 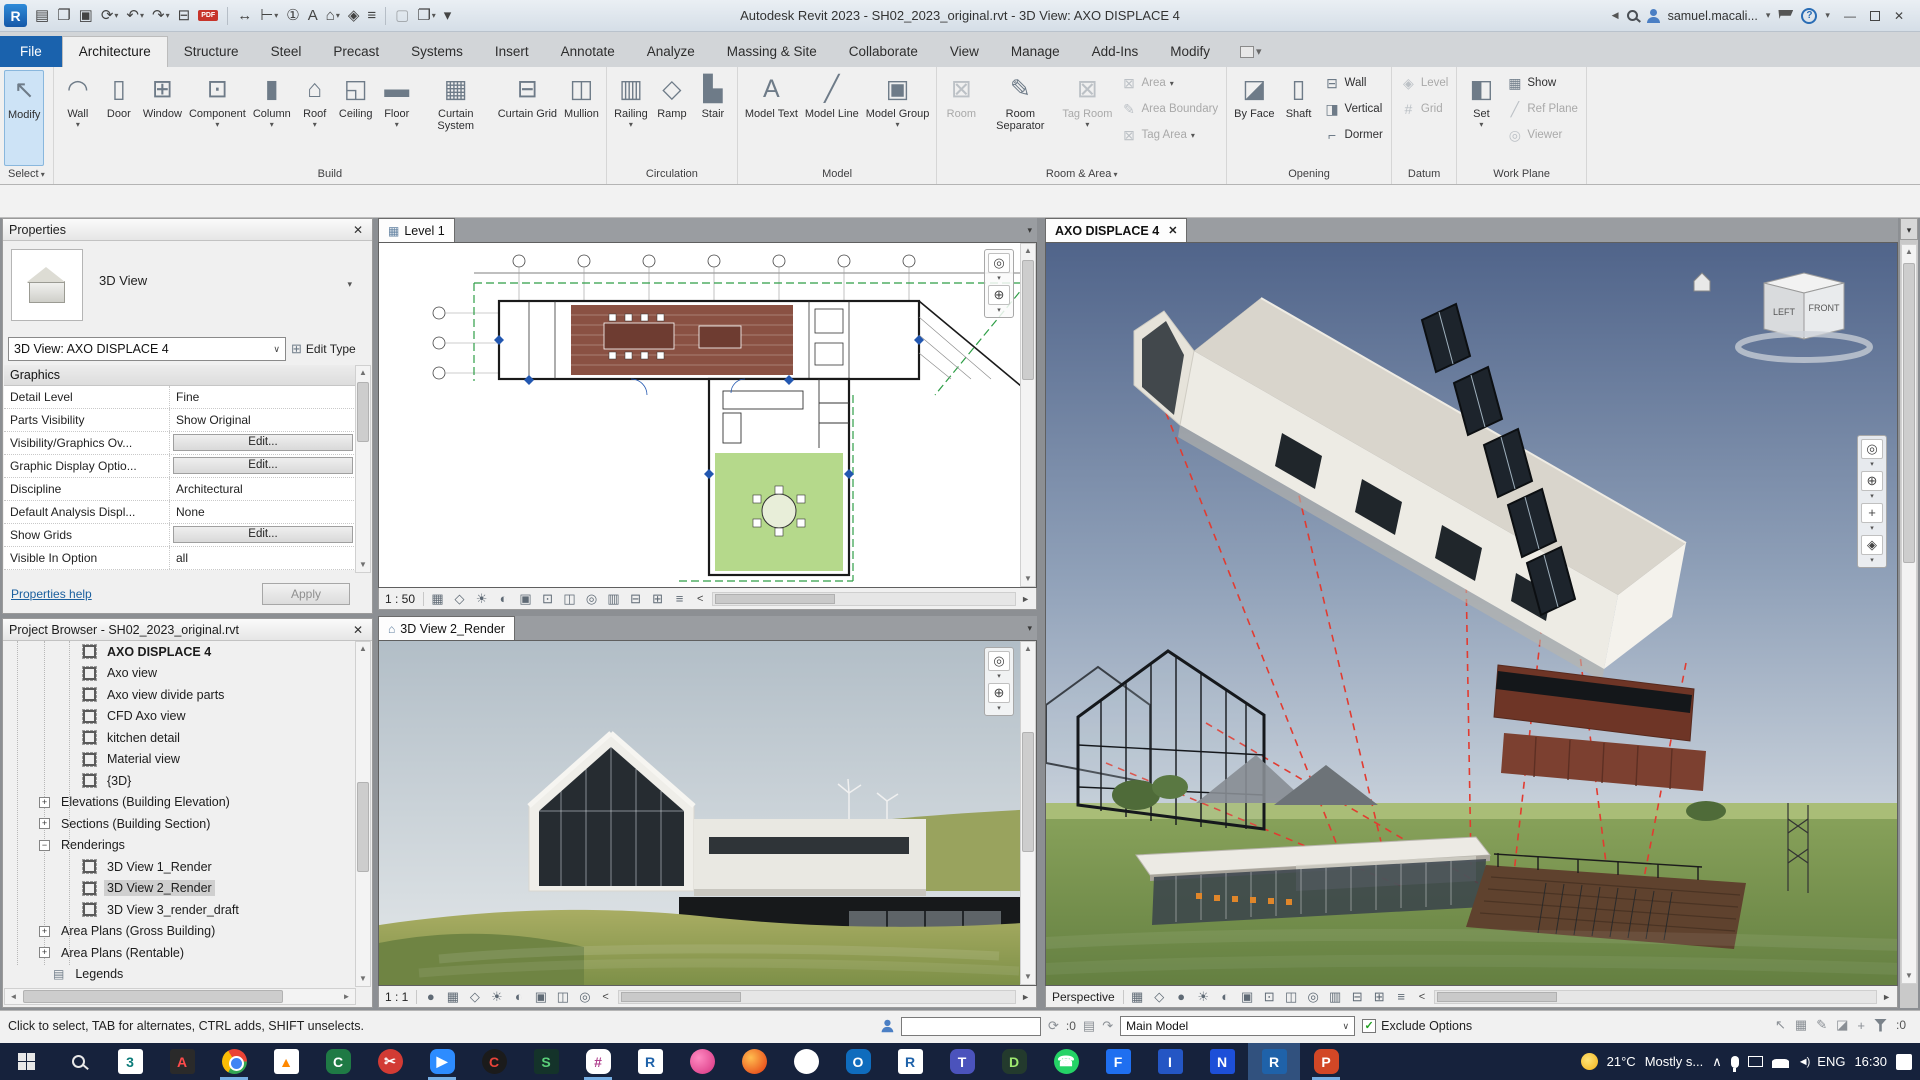 What do you see at coordinates (635, 599) in the screenshot?
I see `hide-analytical-model-icon: ⊟` at bounding box center [635, 599].